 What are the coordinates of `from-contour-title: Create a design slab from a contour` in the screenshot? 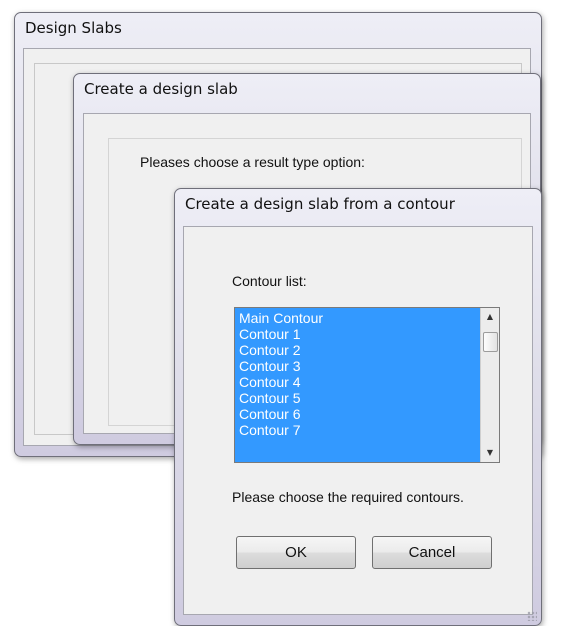 It's located at (320, 204).